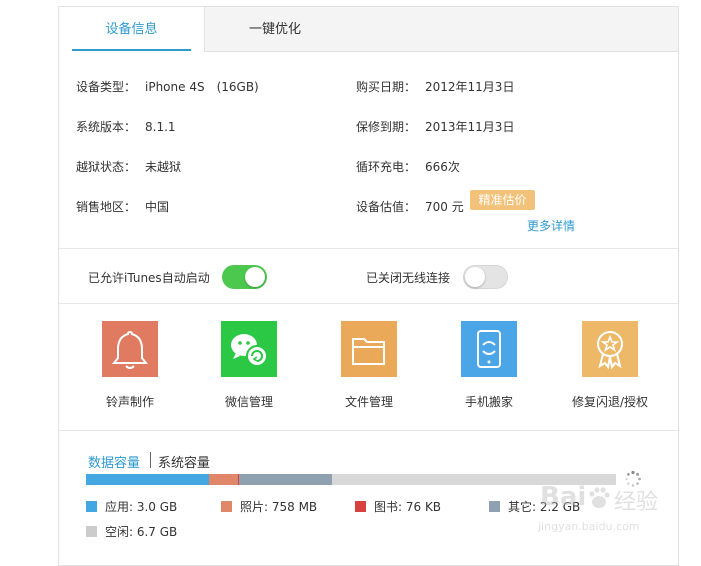 This screenshot has height=566, width=701. I want to click on wechat-tool-label: 微信管理, so click(248, 402).